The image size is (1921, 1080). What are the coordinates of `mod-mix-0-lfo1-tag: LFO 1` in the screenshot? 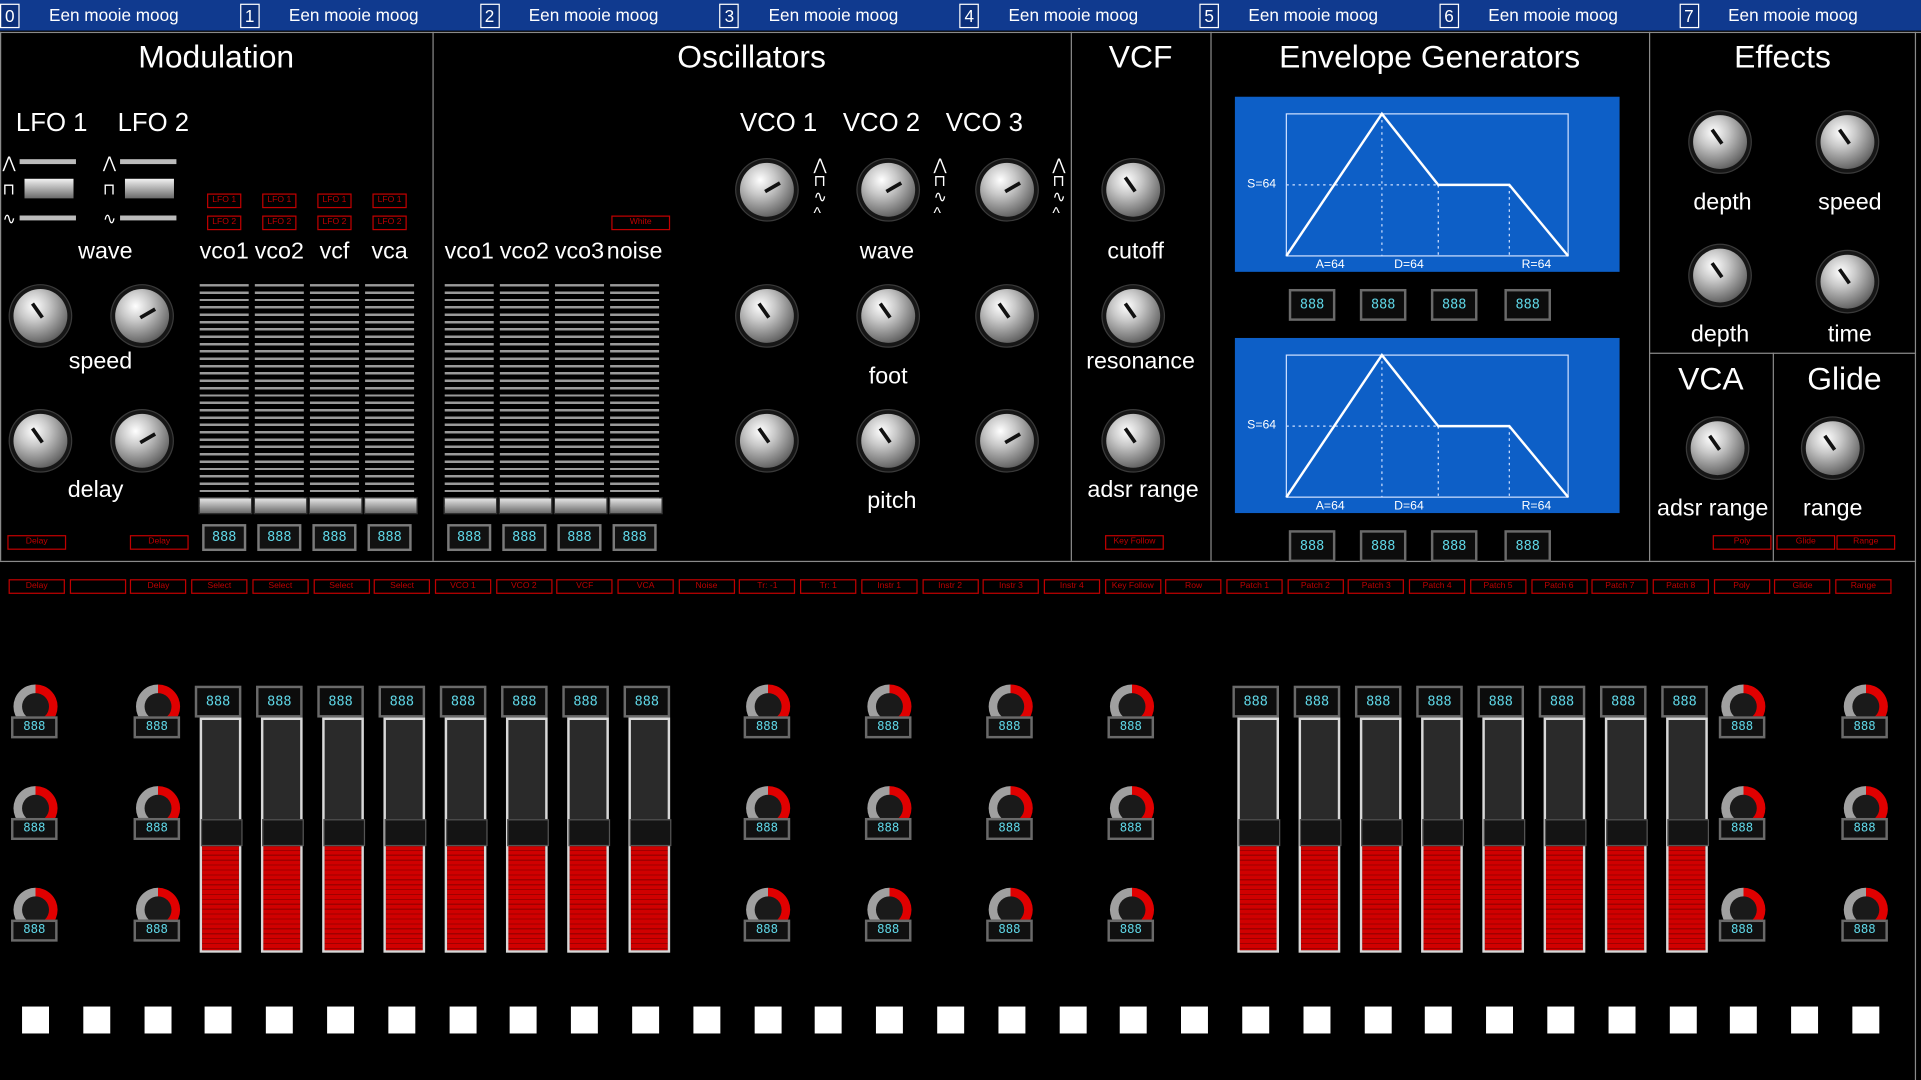 It's located at (224, 201).